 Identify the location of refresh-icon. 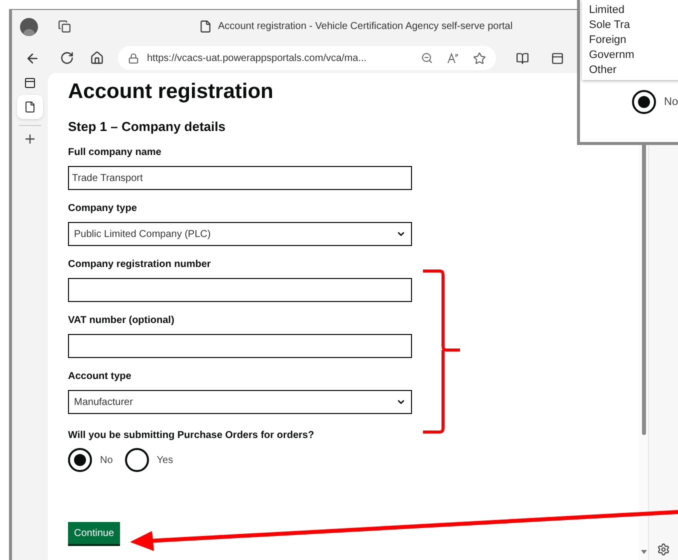
(67, 58).